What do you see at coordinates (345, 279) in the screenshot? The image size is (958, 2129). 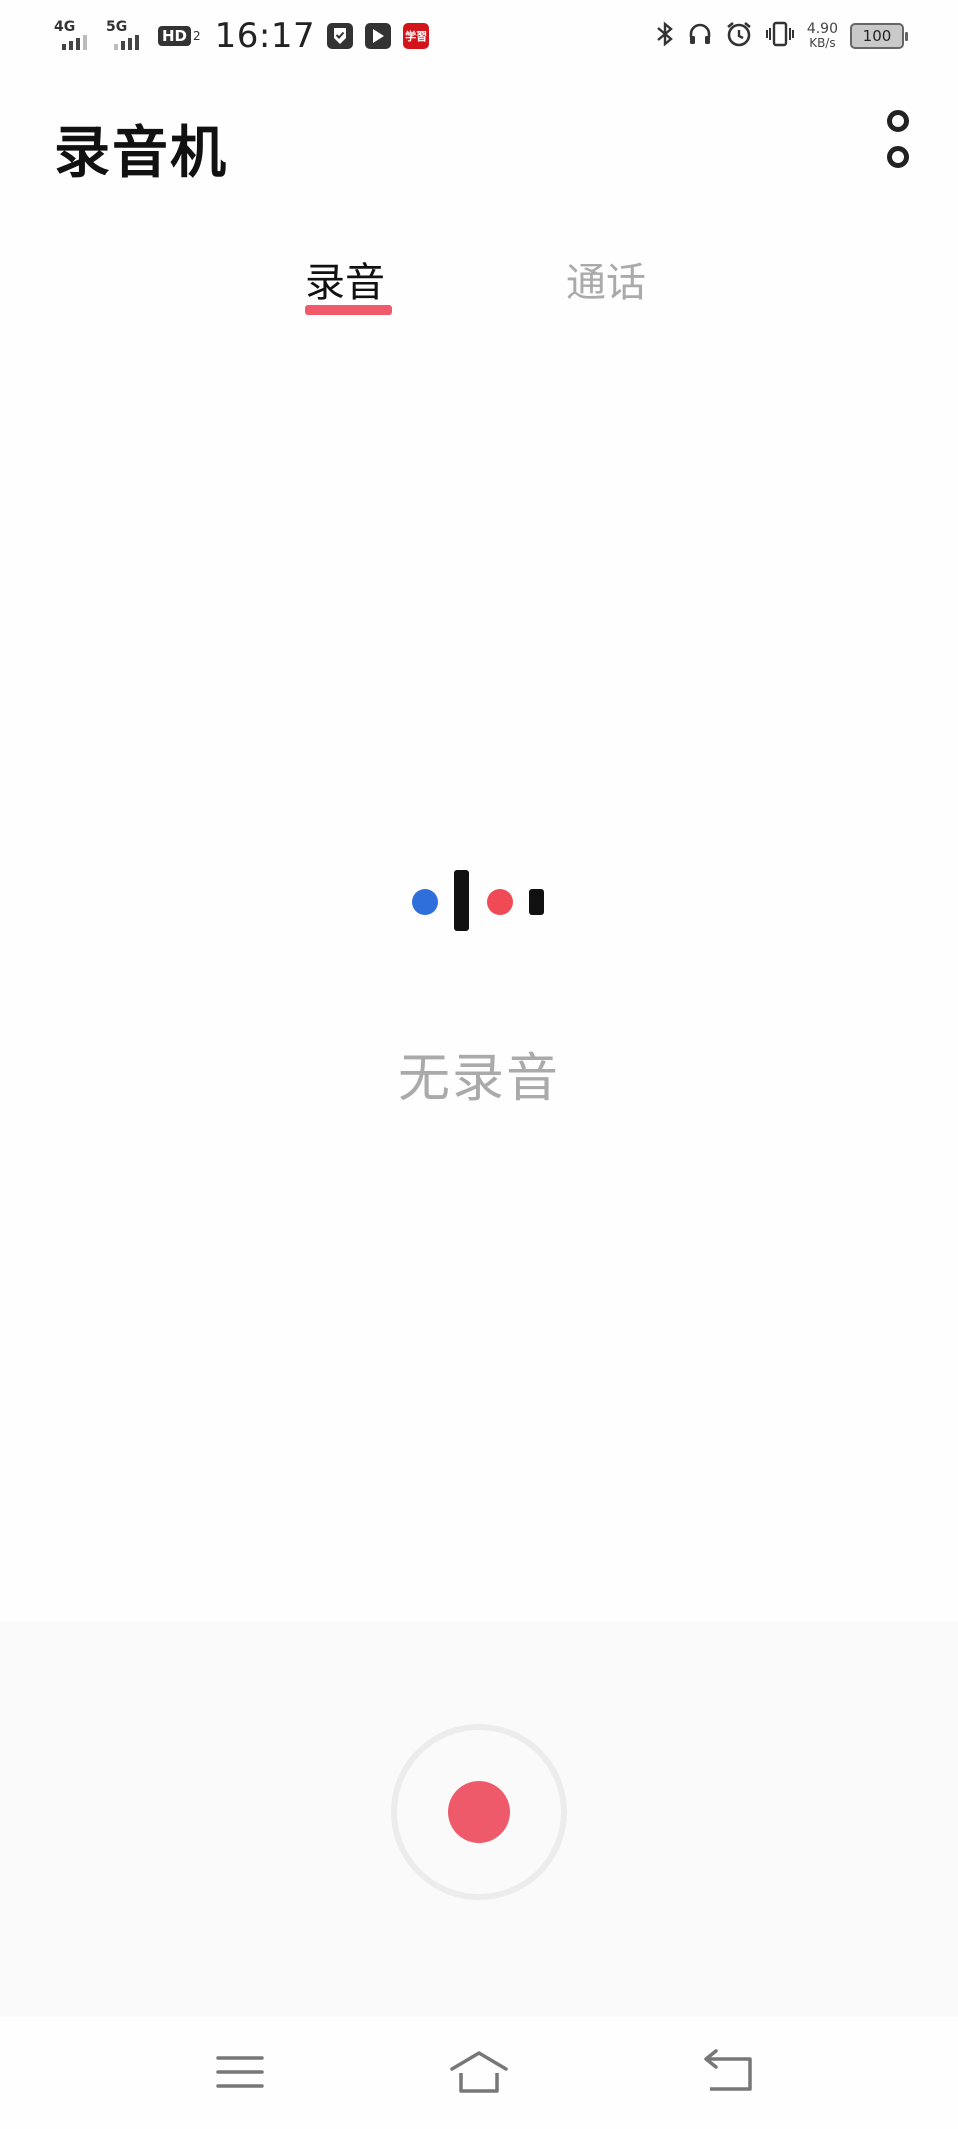 I see `tab-record: 录音` at bounding box center [345, 279].